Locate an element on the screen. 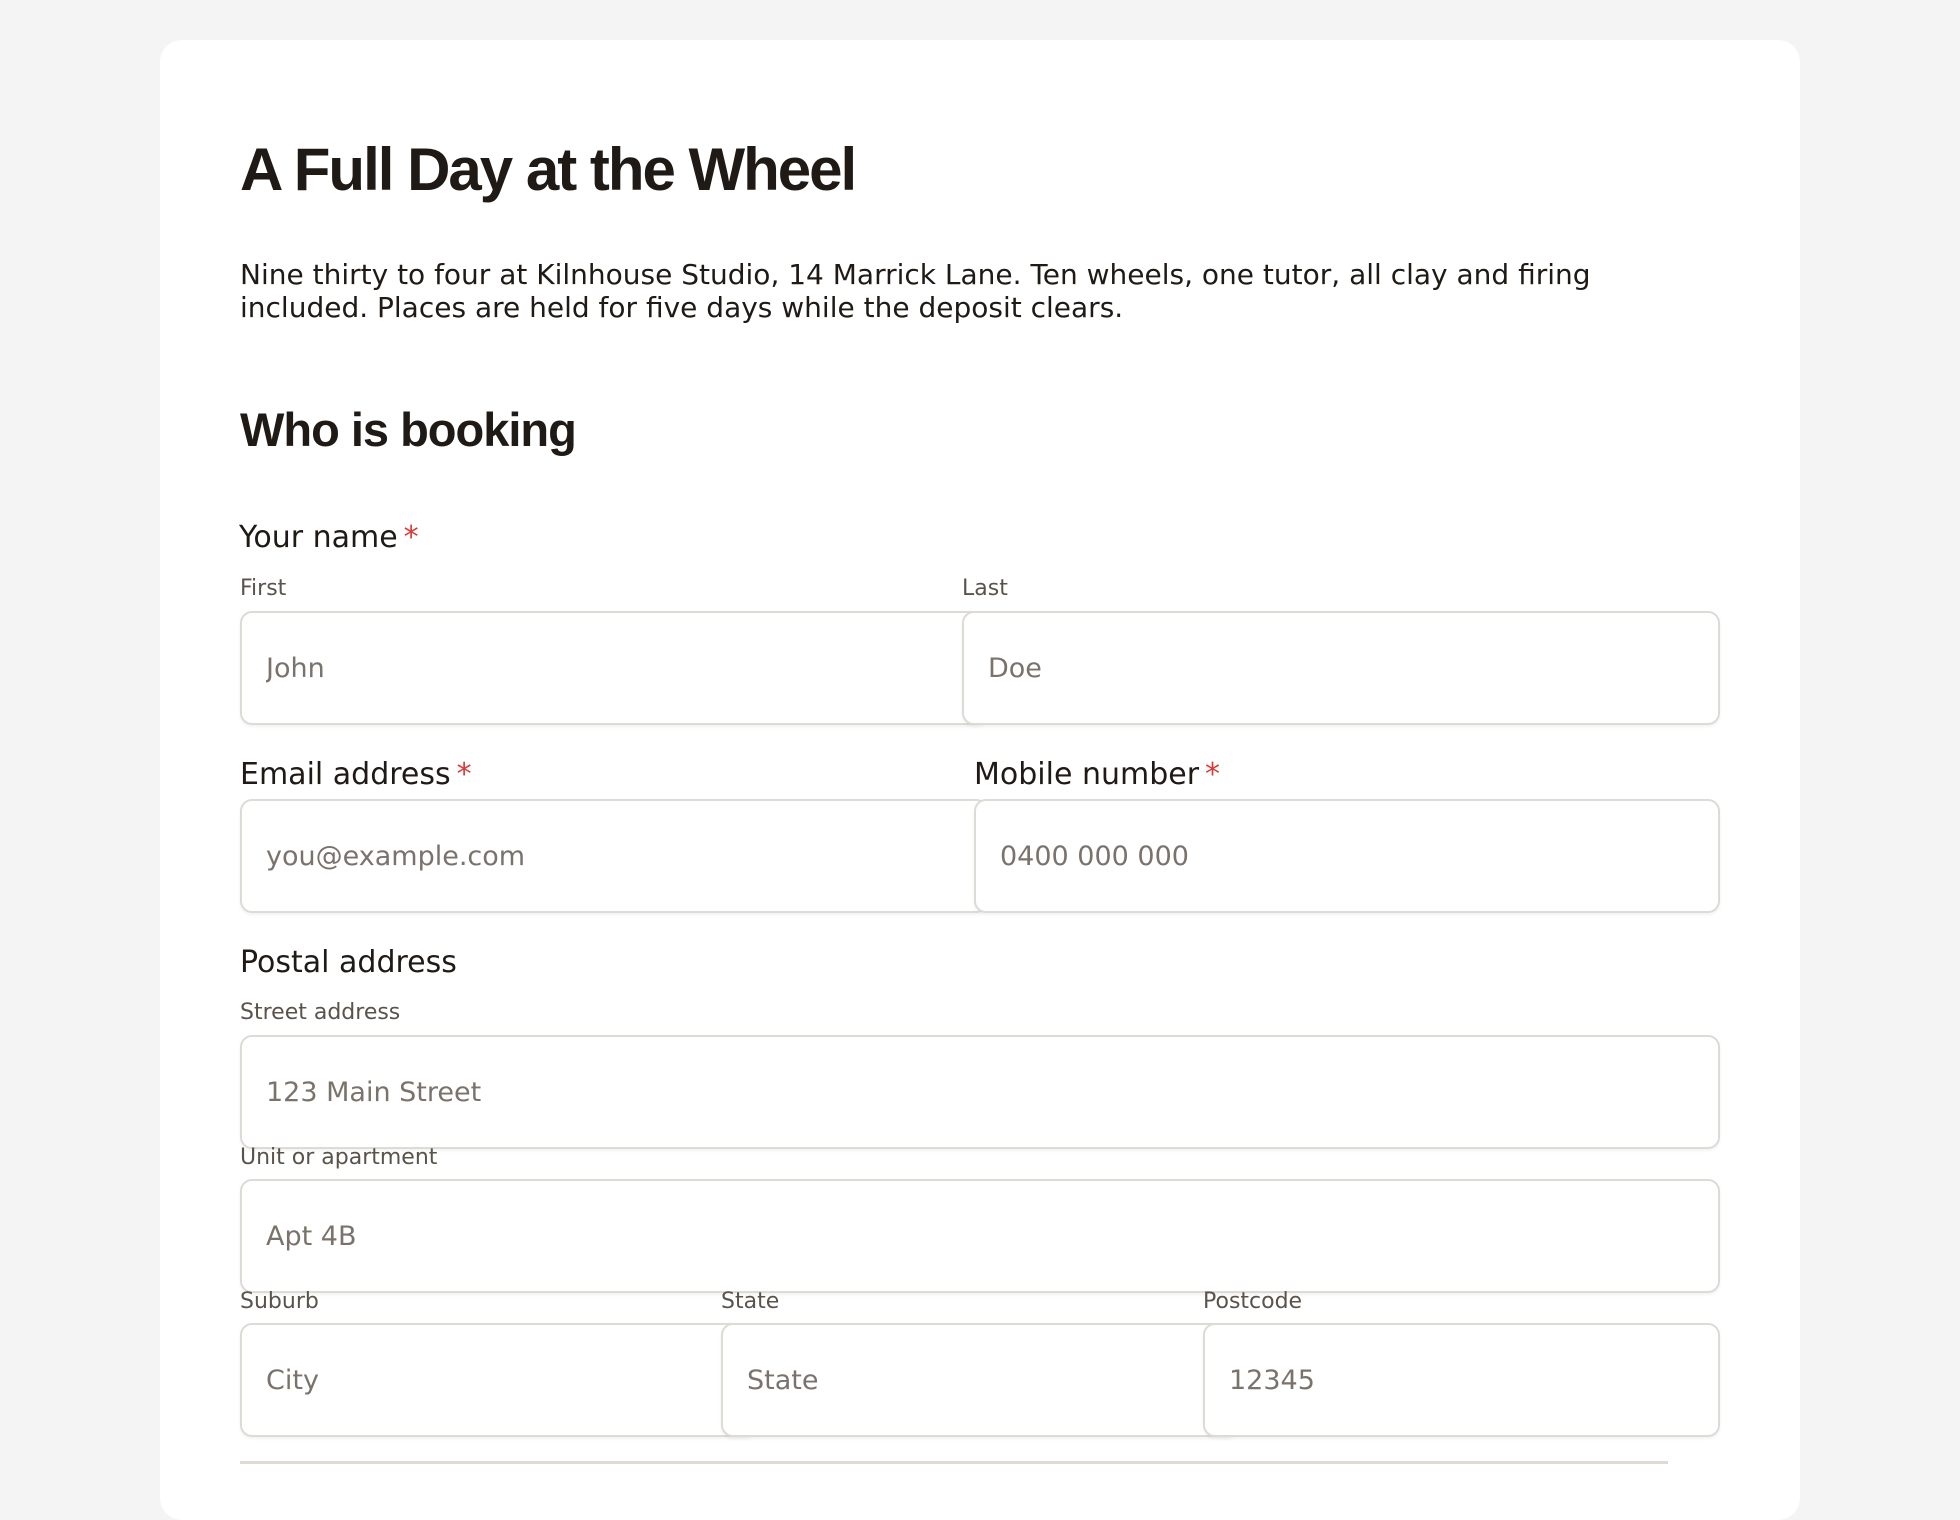 The image size is (1960, 1520). name-label-text: Your name is located at coordinates (318, 537).